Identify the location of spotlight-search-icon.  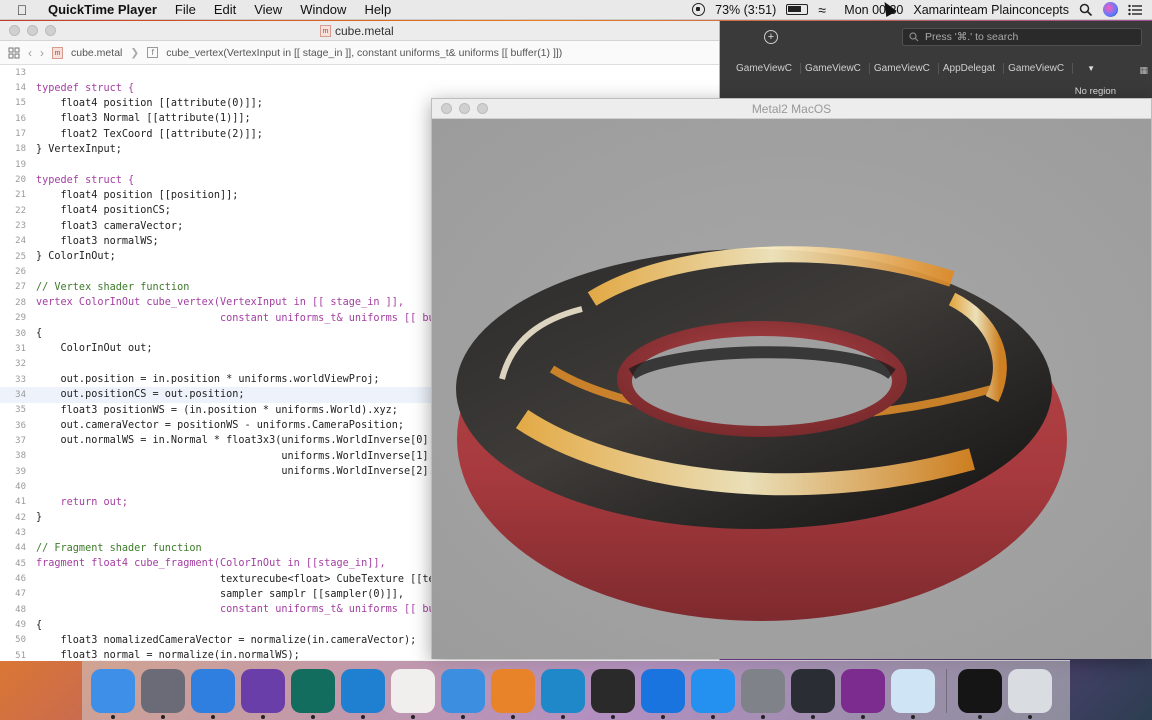
(1086, 10).